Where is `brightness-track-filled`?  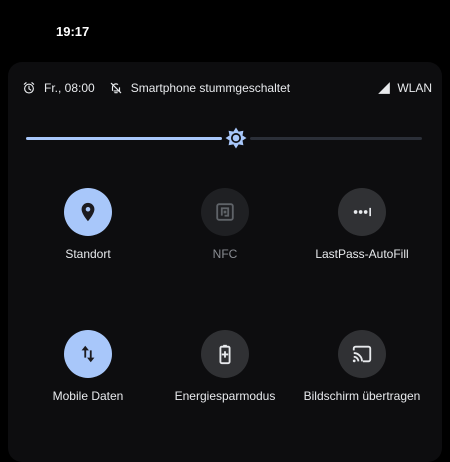 brightness-track-filled is located at coordinates (124, 138).